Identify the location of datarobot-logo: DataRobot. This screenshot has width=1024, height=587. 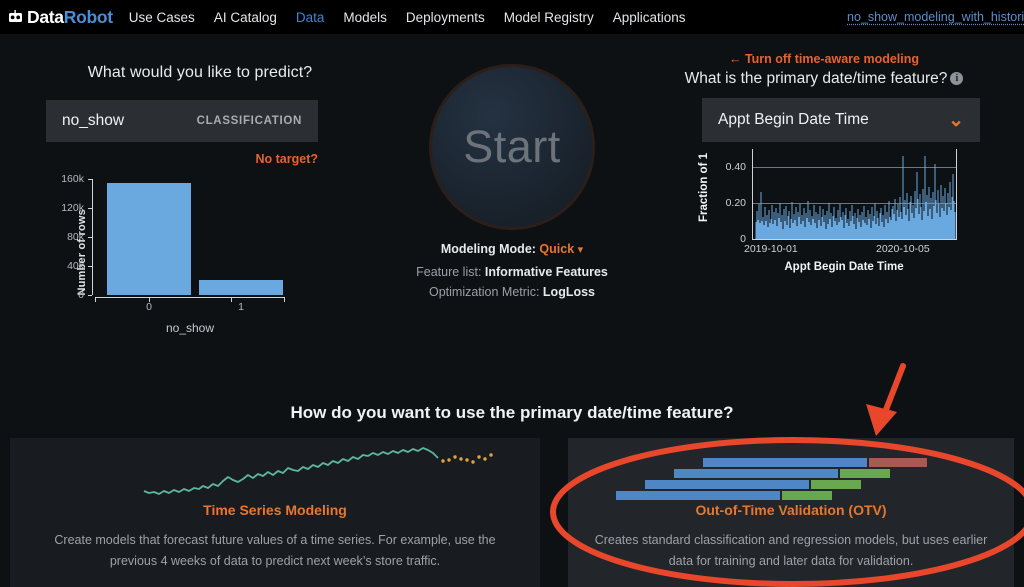
(60, 17).